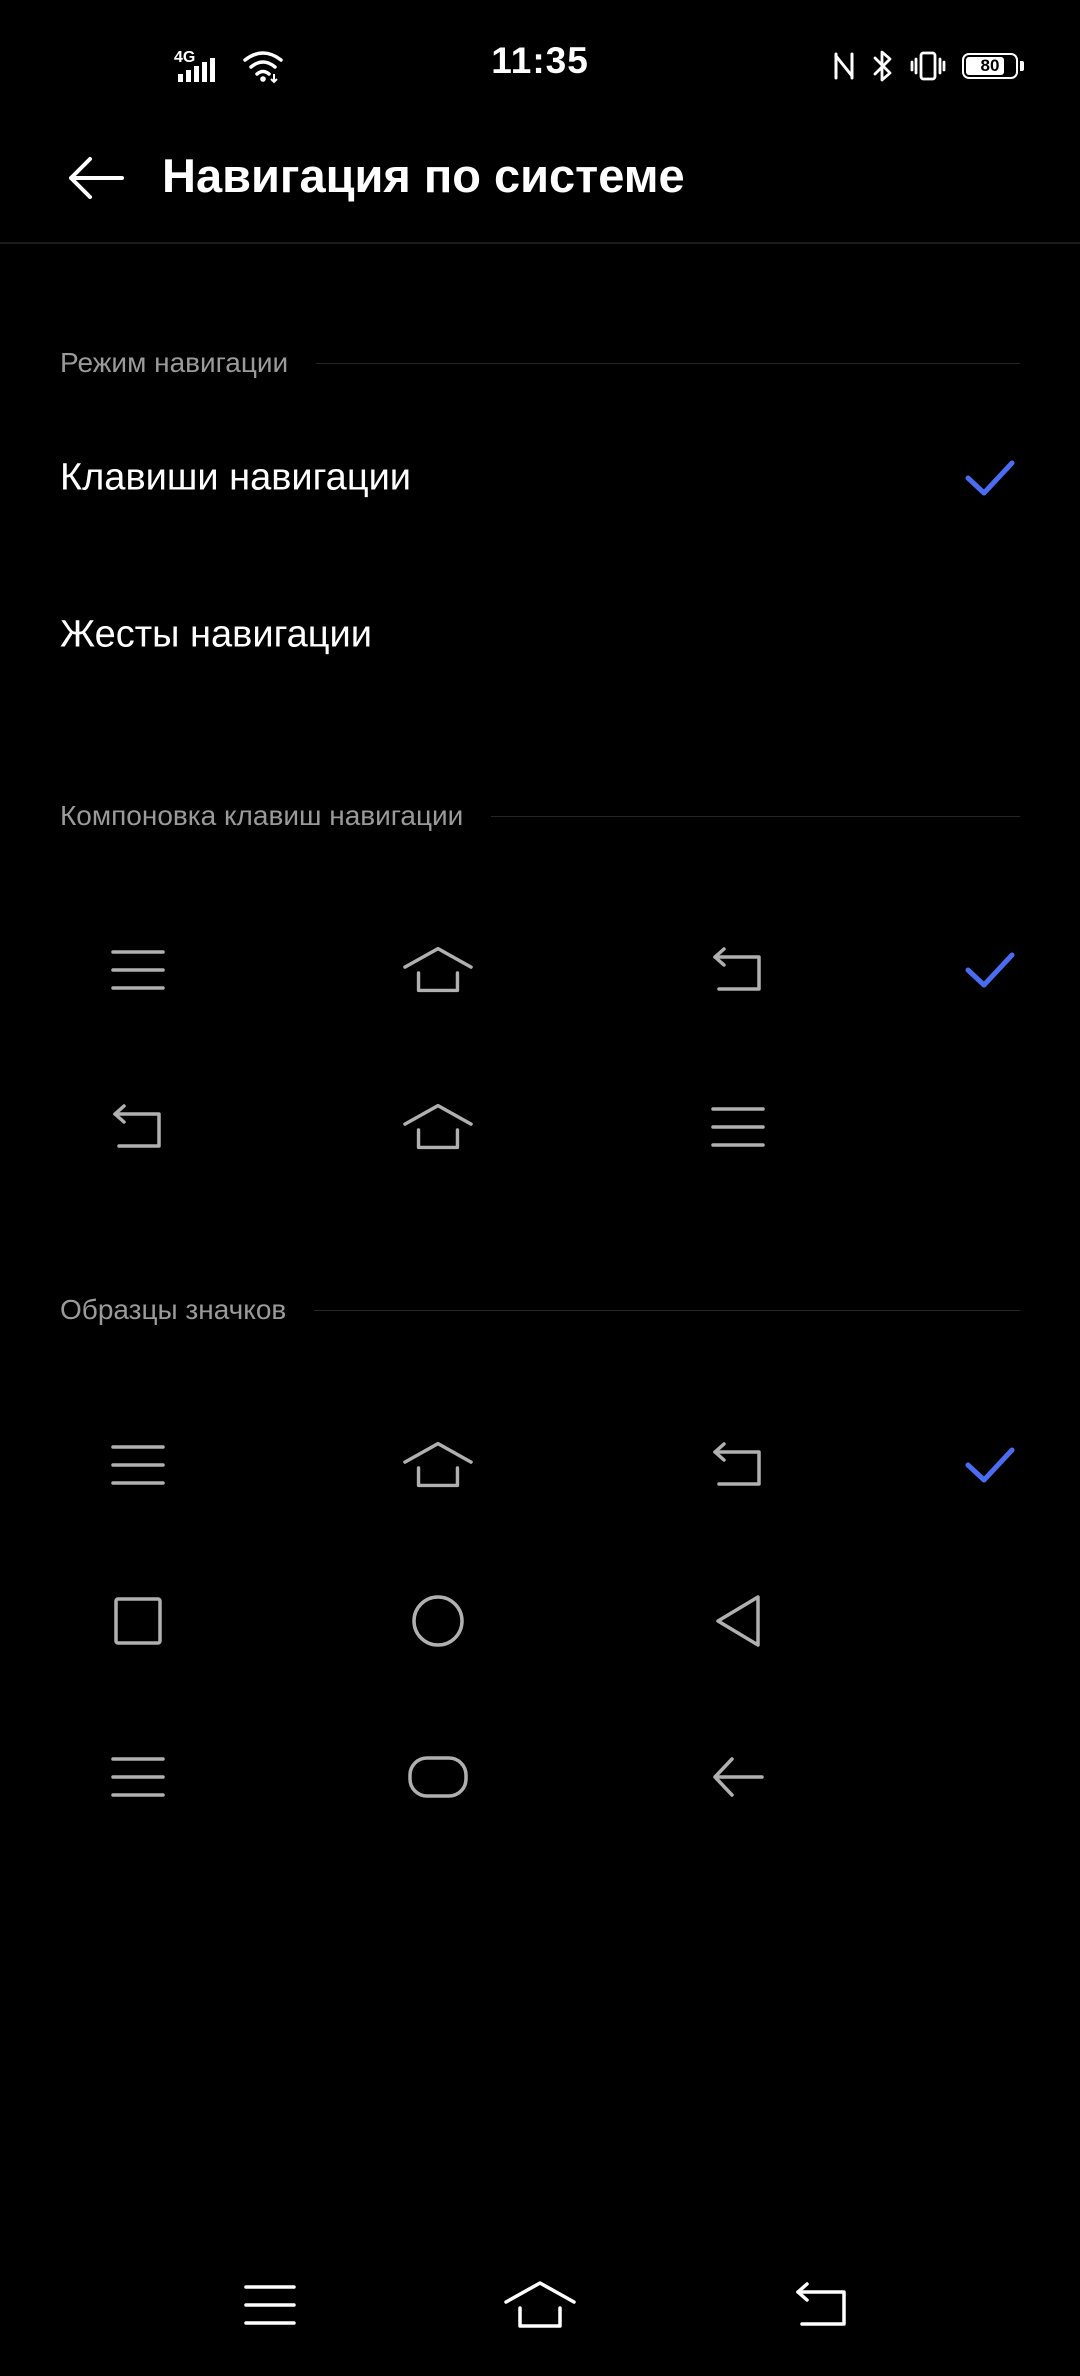 Image resolution: width=1080 pixels, height=2376 pixels. What do you see at coordinates (540, 478) in the screenshot?
I see `option-nav-keys: Клавиши навигации` at bounding box center [540, 478].